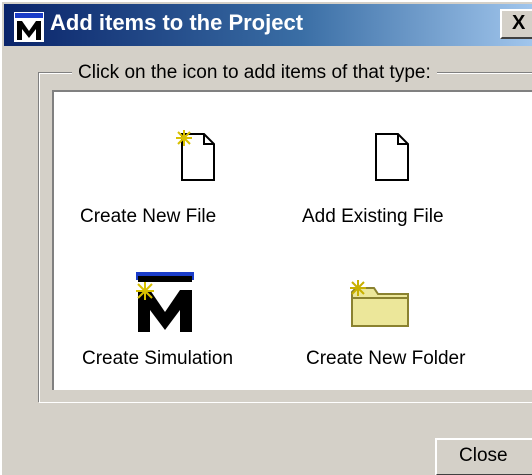  Describe the element at coordinates (148, 216) in the screenshot. I see `create-new-file-label: Create New File` at that location.